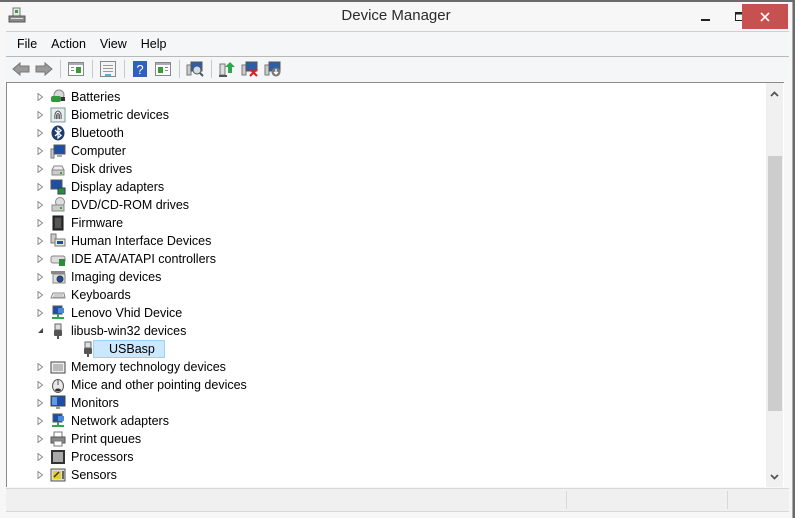  Describe the element at coordinates (395, 439) in the screenshot. I see `tree-category: Print queues` at that location.